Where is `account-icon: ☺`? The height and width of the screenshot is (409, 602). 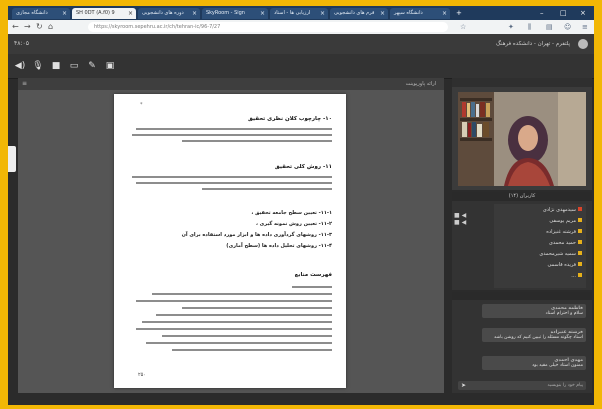
account-icon: ☺ is located at coordinates (567, 27).